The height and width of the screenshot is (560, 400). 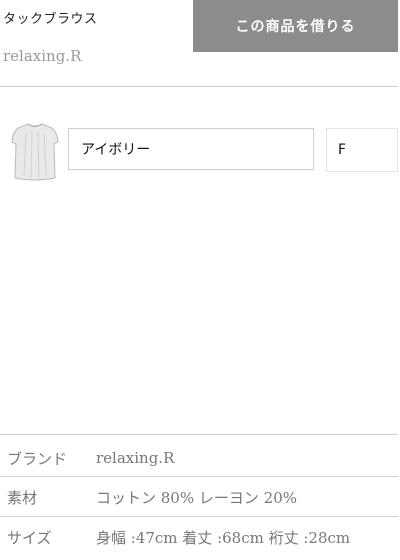 What do you see at coordinates (362, 150) in the screenshot?
I see `size-select: F` at bounding box center [362, 150].